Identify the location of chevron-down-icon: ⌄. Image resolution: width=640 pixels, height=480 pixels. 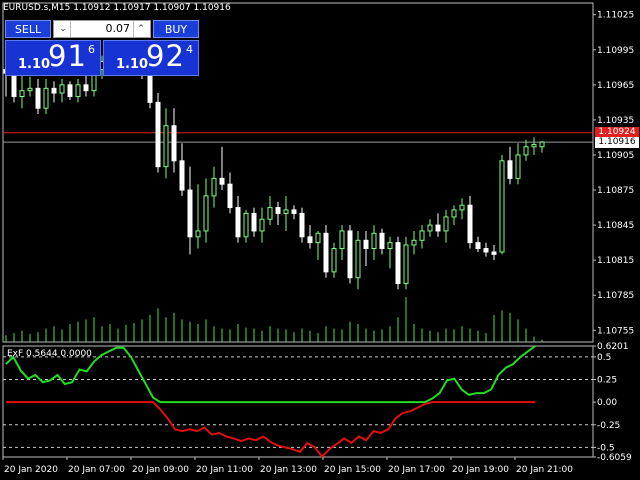
(63, 29).